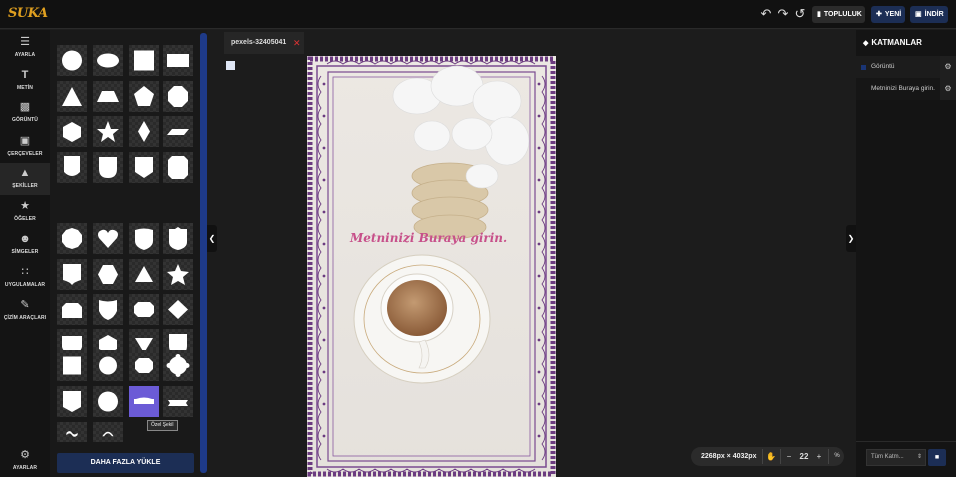  I want to click on shape-hexagon-wide, so click(108, 274).